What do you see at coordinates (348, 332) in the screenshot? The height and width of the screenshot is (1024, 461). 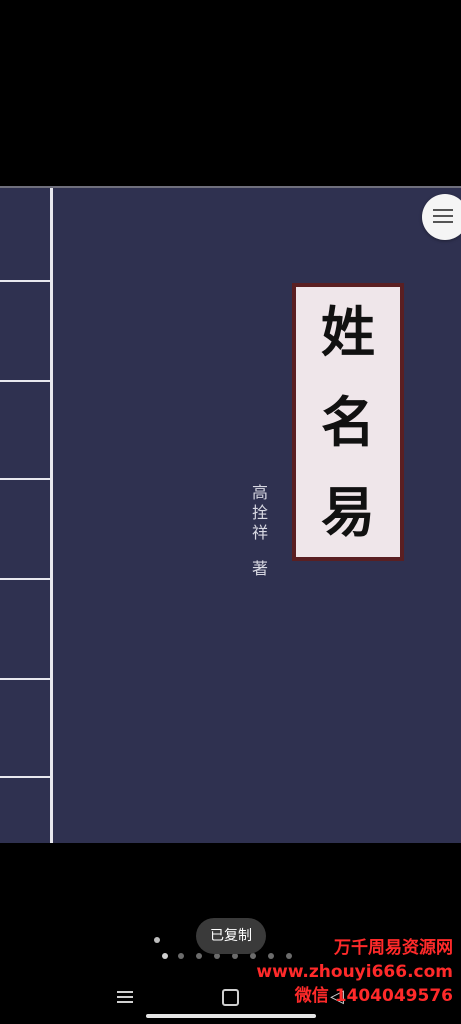 I see `title-char: 姓` at bounding box center [348, 332].